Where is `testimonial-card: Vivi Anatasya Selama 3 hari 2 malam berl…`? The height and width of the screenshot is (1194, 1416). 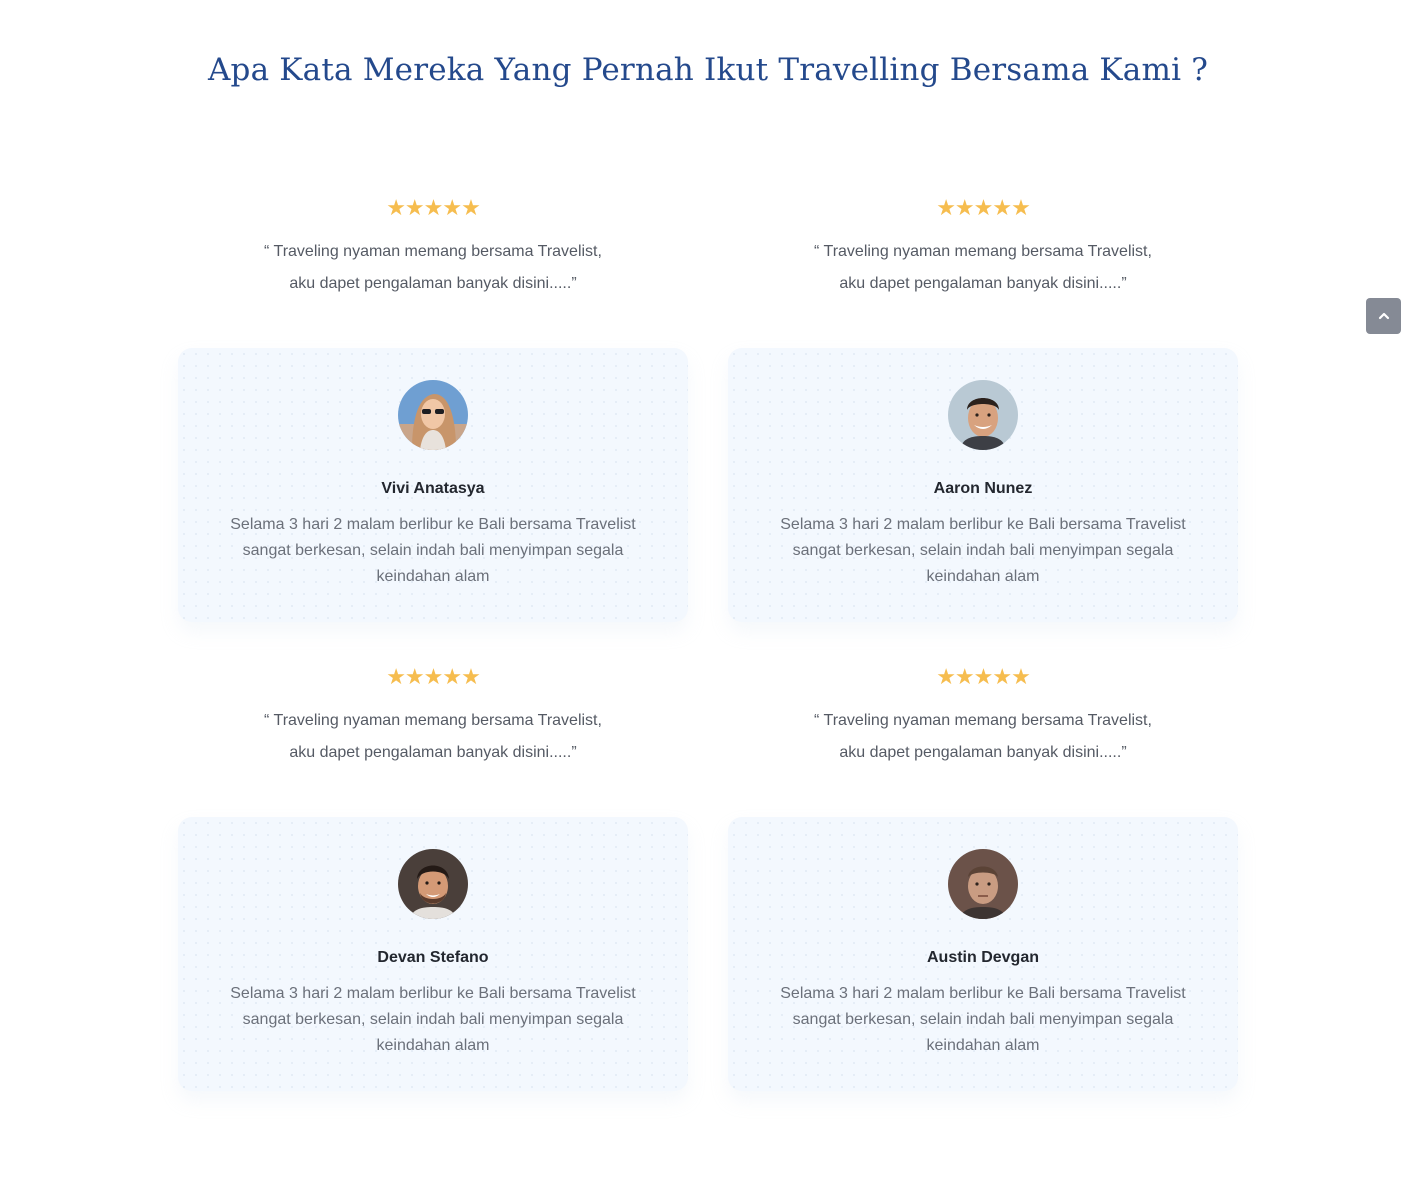
testimonial-card: Vivi Anatasya Selama 3 hari 2 malam berl… is located at coordinates (433, 485).